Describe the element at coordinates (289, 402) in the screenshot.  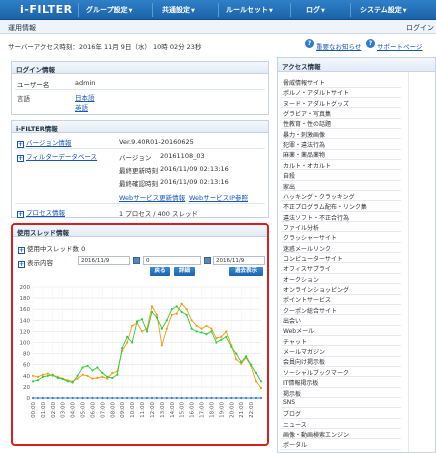
I see `category-item: SNS` at that location.